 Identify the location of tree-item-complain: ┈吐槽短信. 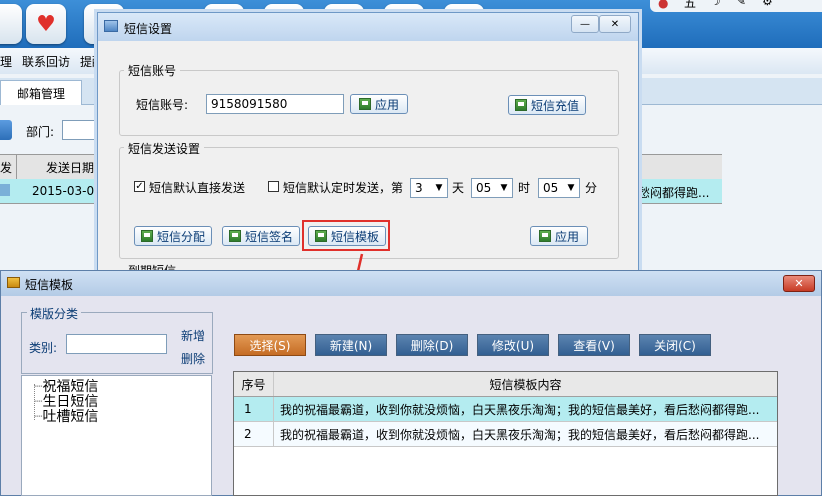
(66, 416).